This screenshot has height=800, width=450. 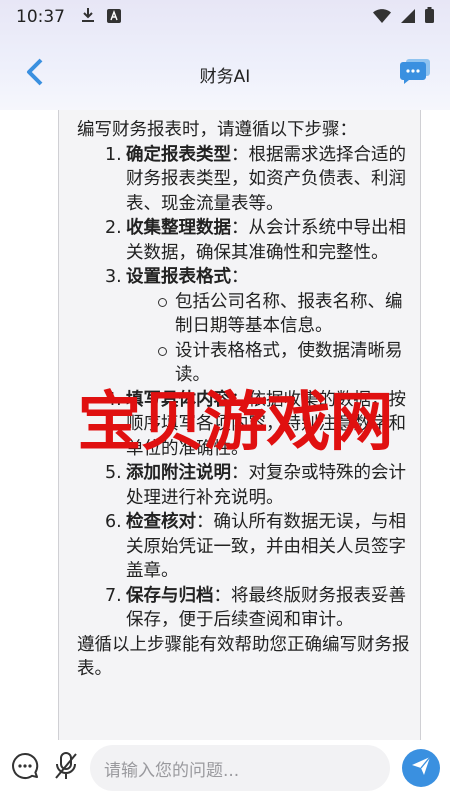 I want to click on step-item: 6. 检查核对：确认所有数据无误，与相关原始凭证一致，并由相关人员签字盖章。, so click(x=248, y=547).